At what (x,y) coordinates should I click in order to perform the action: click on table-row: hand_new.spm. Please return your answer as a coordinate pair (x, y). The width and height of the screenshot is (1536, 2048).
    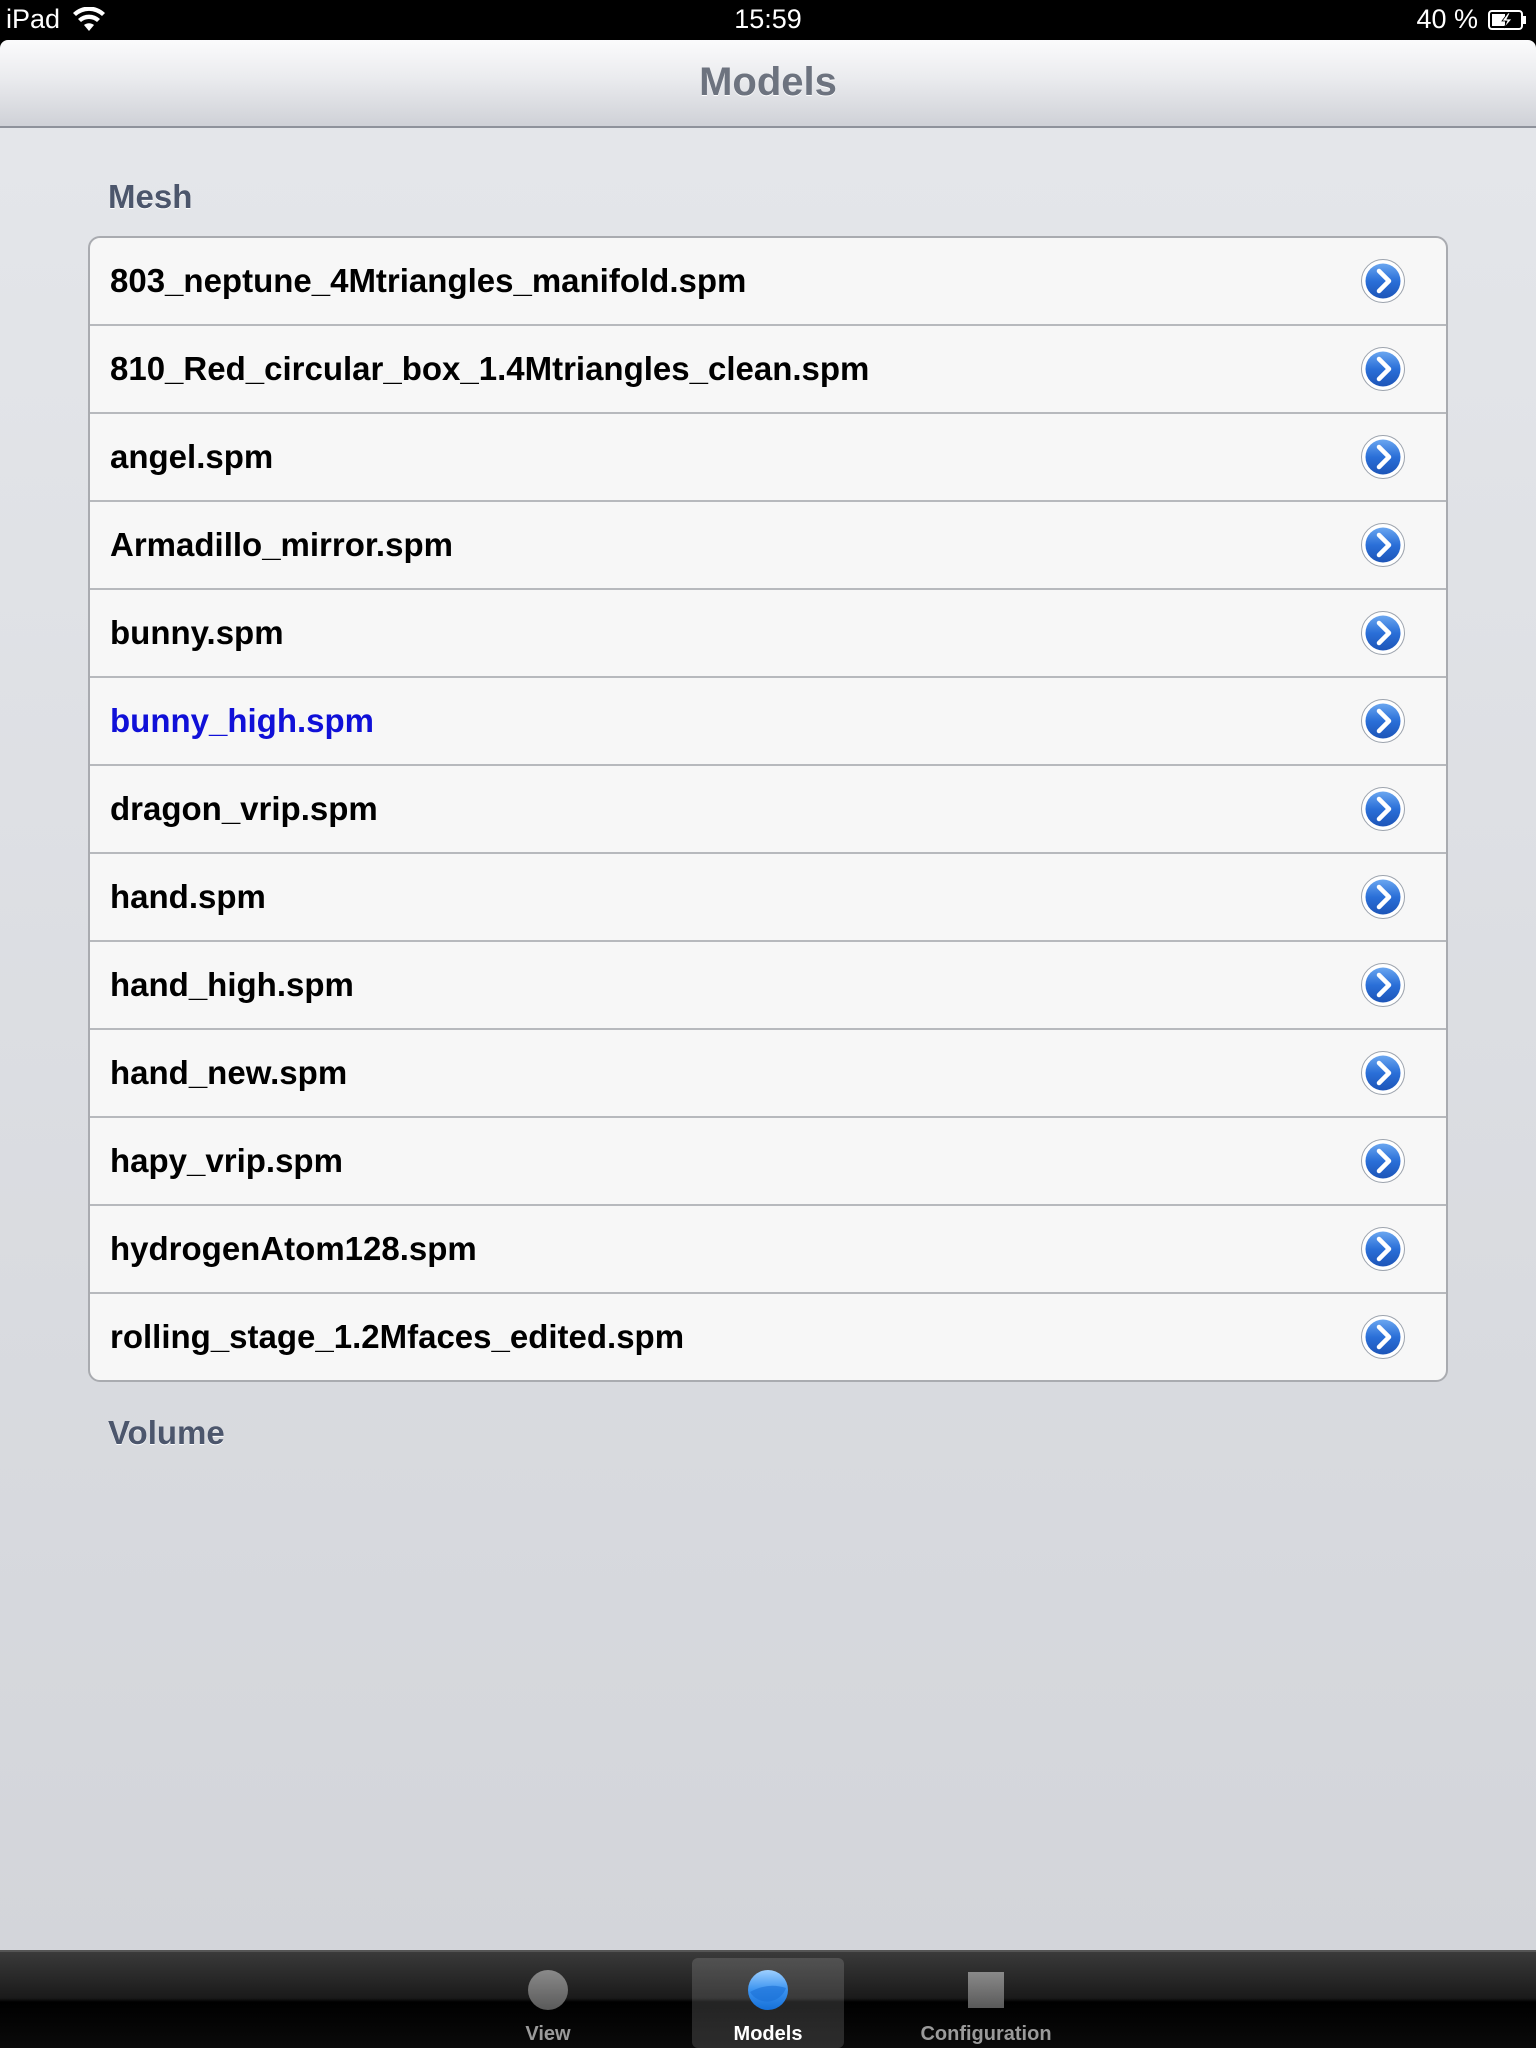
    Looking at the image, I should click on (768, 1074).